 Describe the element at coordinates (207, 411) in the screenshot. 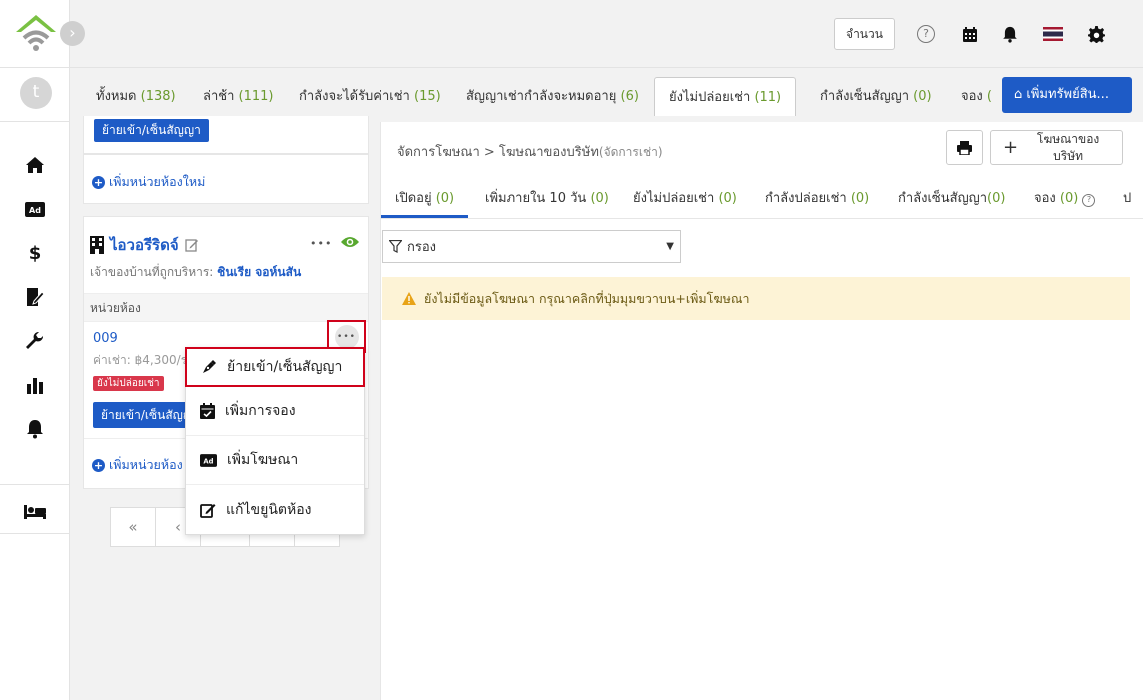

I see `calendar-check-icon` at that location.